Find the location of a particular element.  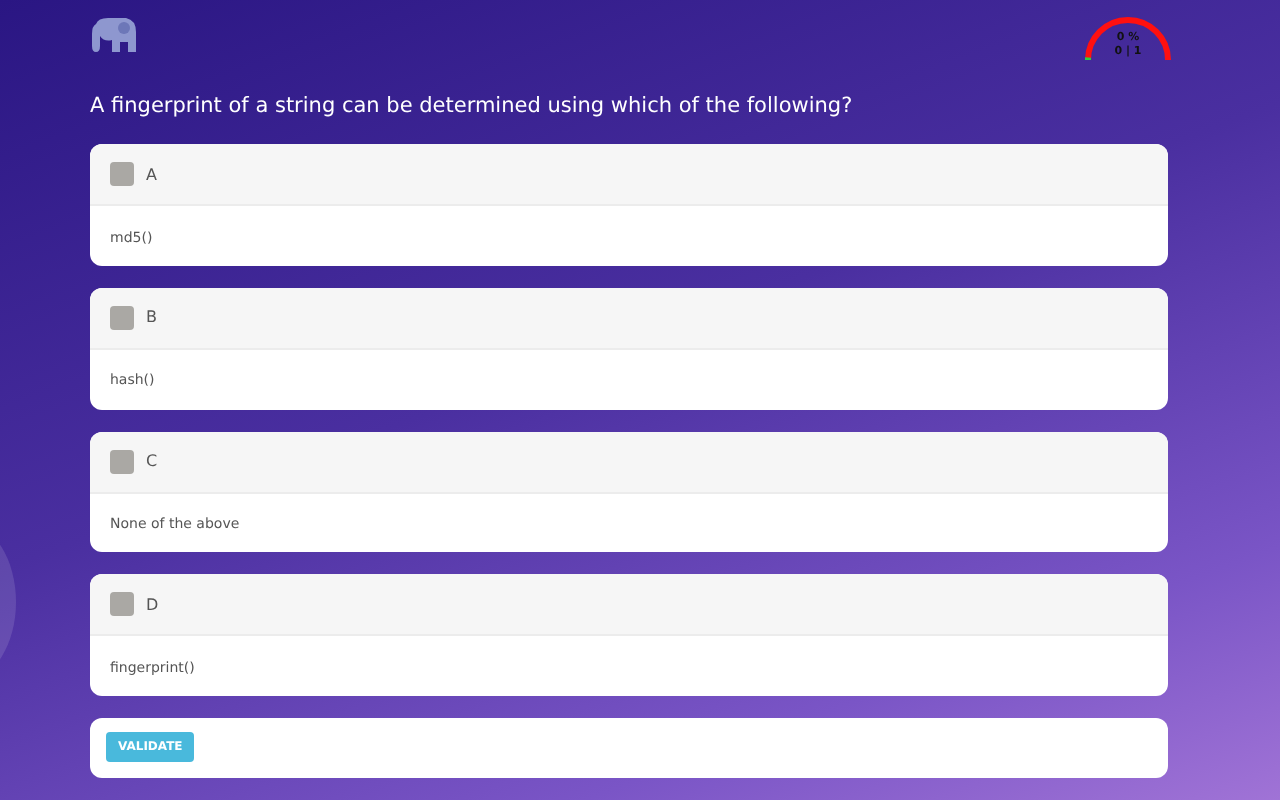

option-letter: B is located at coordinates (151, 317).